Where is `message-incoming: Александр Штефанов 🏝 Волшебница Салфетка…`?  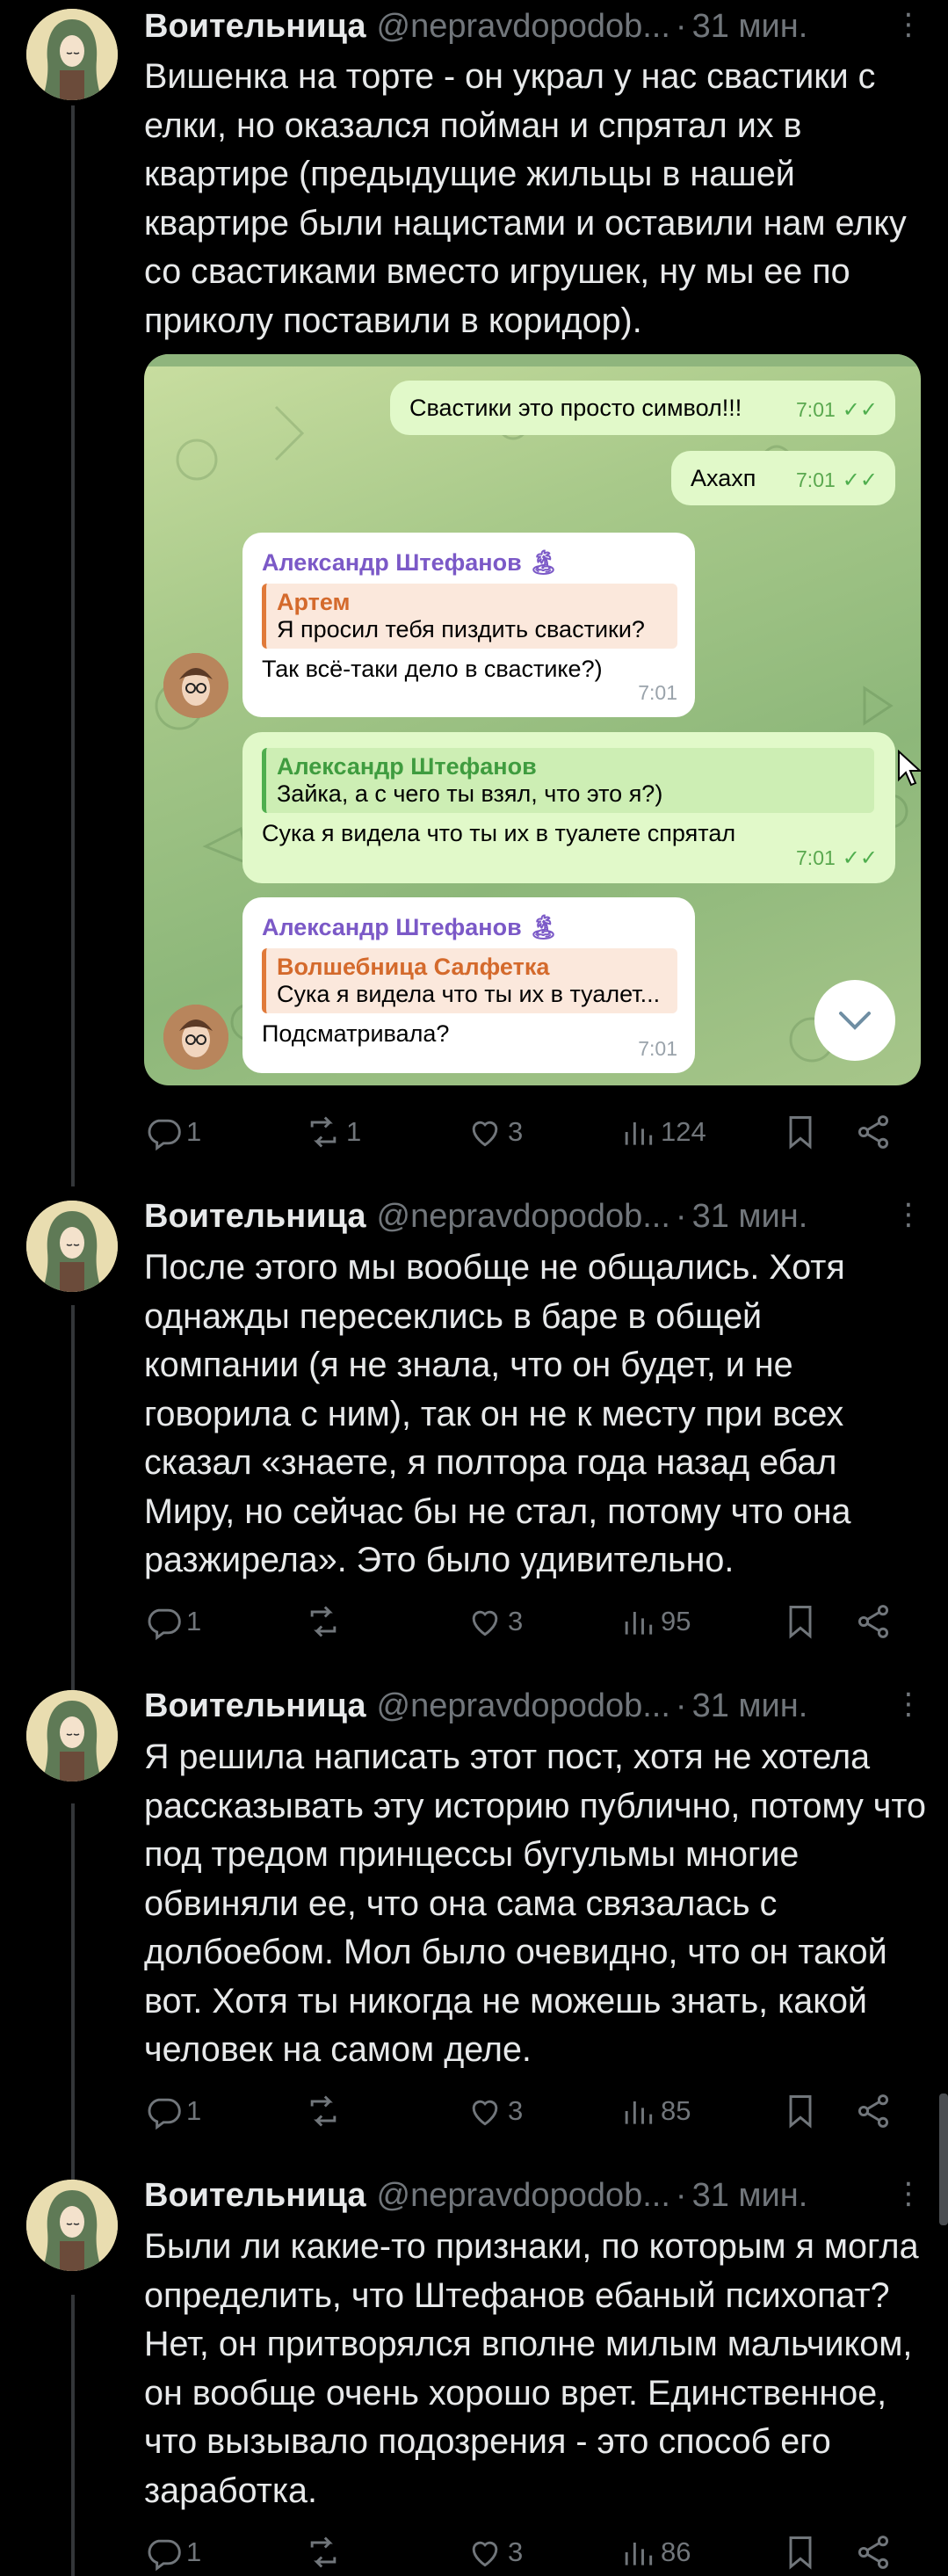 message-incoming: Александр Штефанов 🏝 Волшебница Салфетка… is located at coordinates (468, 985).